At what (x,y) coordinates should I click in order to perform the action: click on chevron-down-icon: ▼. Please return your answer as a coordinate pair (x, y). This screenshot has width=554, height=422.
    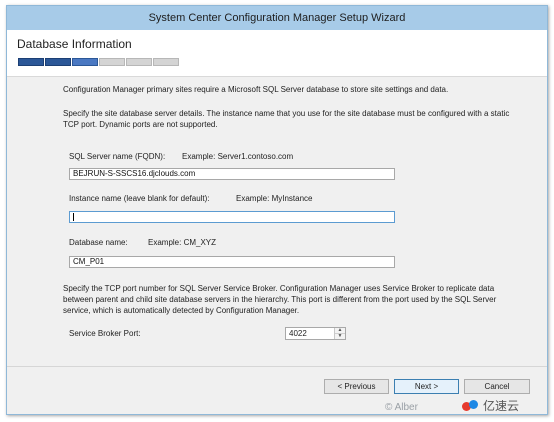
    Looking at the image, I should click on (340, 336).